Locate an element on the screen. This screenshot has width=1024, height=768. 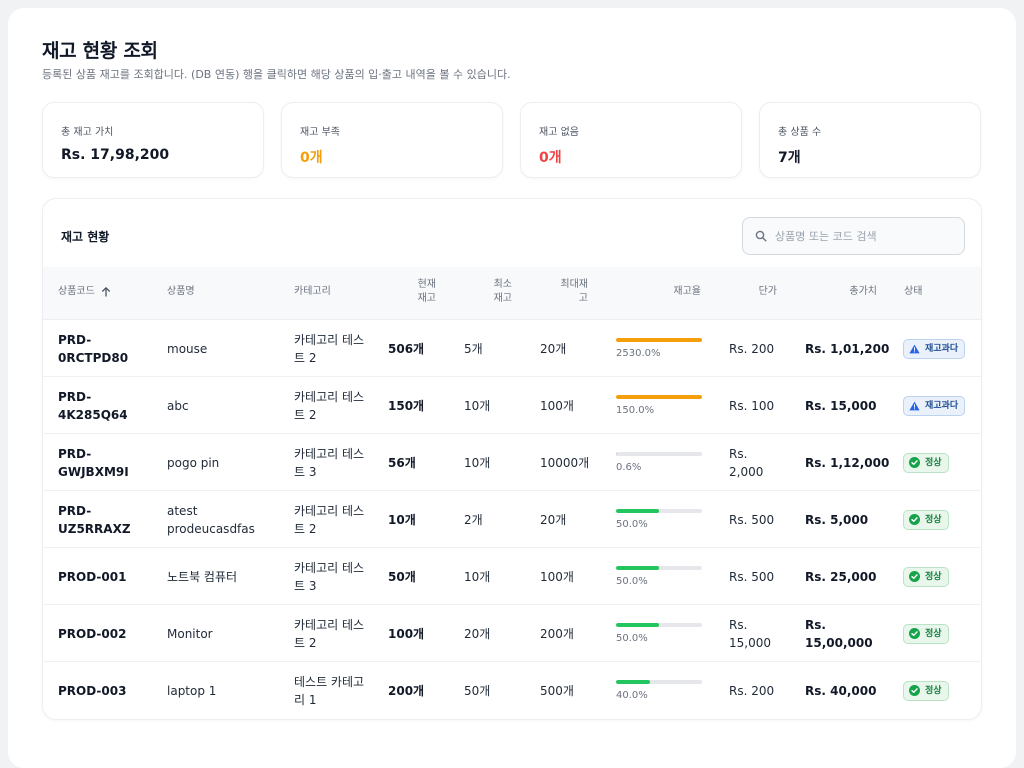
summary-value: Rs. 17,98,200 is located at coordinates (115, 155).